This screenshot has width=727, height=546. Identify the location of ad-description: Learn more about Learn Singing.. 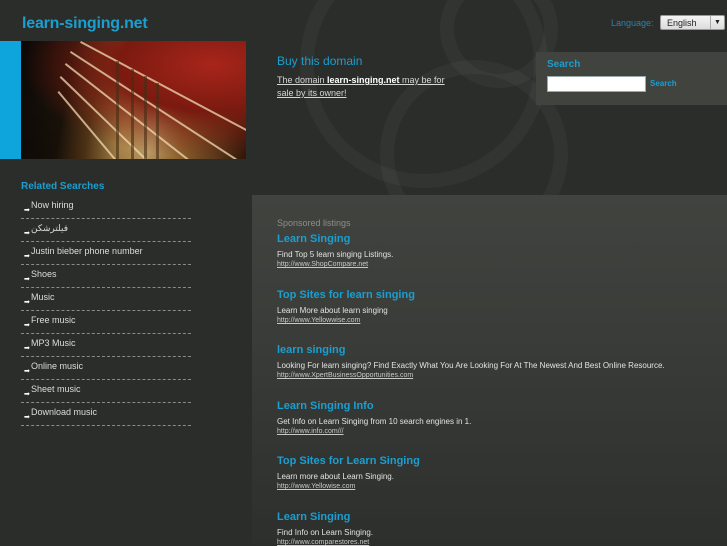
(335, 476).